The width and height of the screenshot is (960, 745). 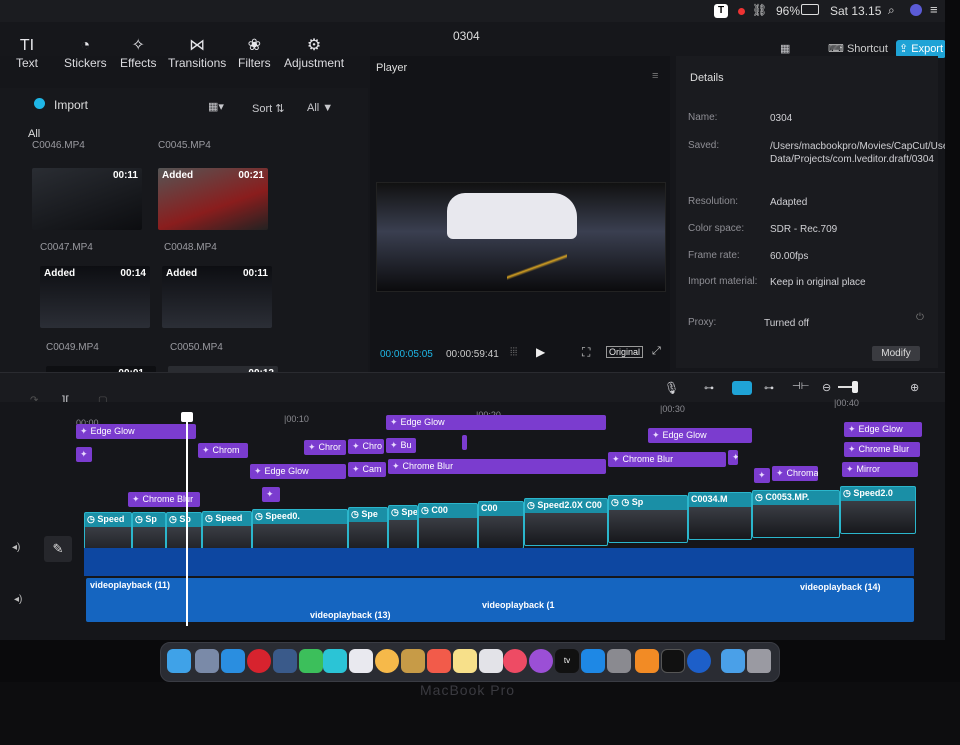 What do you see at coordinates (320, 108) in the screenshot?
I see `filter-all-button: All ▼` at bounding box center [320, 108].